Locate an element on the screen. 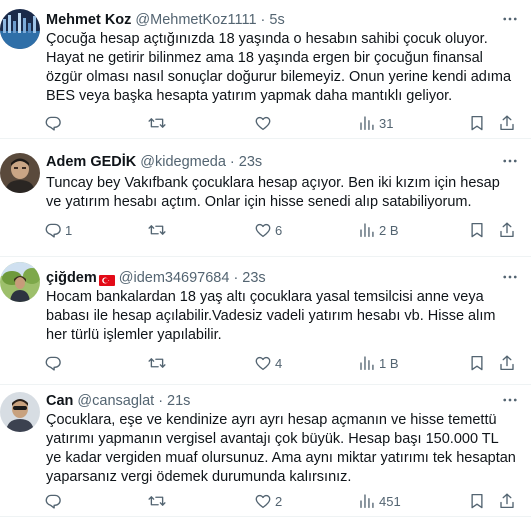  views-button: 451 is located at coordinates (379, 501).